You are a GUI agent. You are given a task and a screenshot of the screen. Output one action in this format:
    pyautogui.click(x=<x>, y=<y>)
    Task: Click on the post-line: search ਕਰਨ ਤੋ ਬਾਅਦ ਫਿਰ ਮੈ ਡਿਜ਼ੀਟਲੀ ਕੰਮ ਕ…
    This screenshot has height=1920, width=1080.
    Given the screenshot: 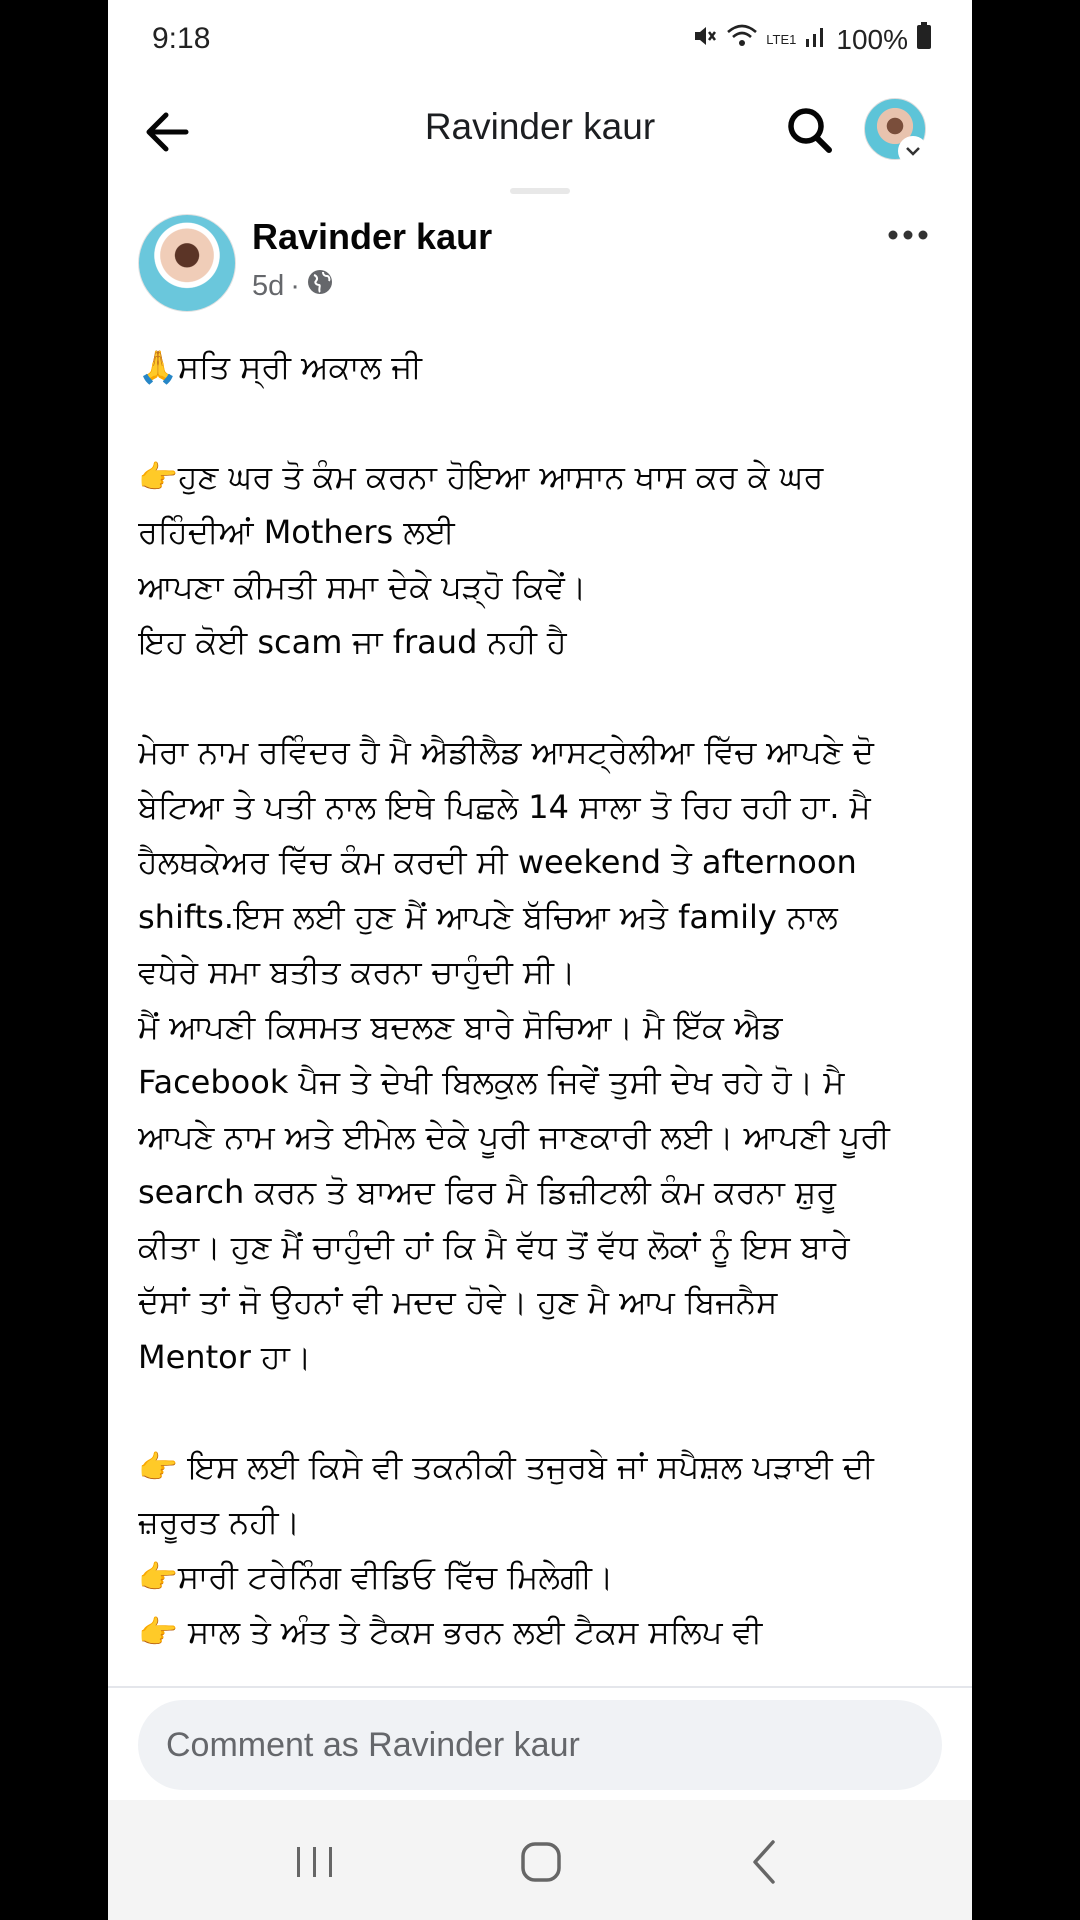 What is the action you would take?
    pyautogui.click(x=487, y=1192)
    